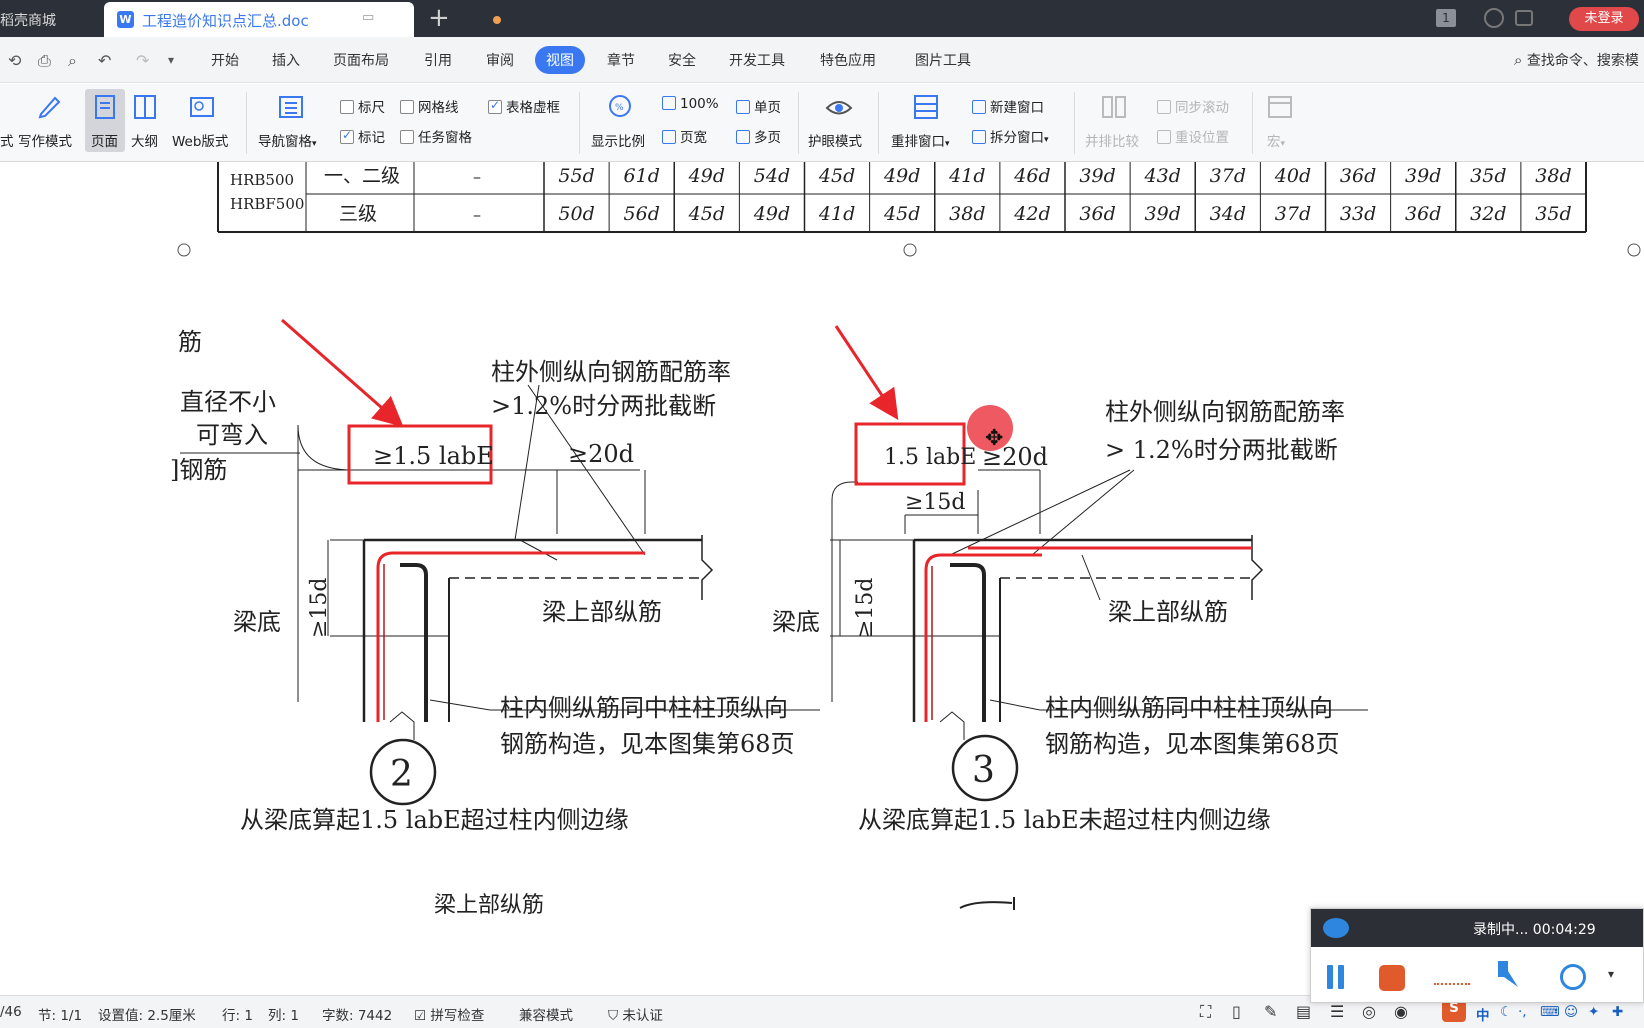 This screenshot has width=1644, height=1028. What do you see at coordinates (225, 21) in the screenshot?
I see `tab-active-label: 工程造价知识点汇总.doc` at bounding box center [225, 21].